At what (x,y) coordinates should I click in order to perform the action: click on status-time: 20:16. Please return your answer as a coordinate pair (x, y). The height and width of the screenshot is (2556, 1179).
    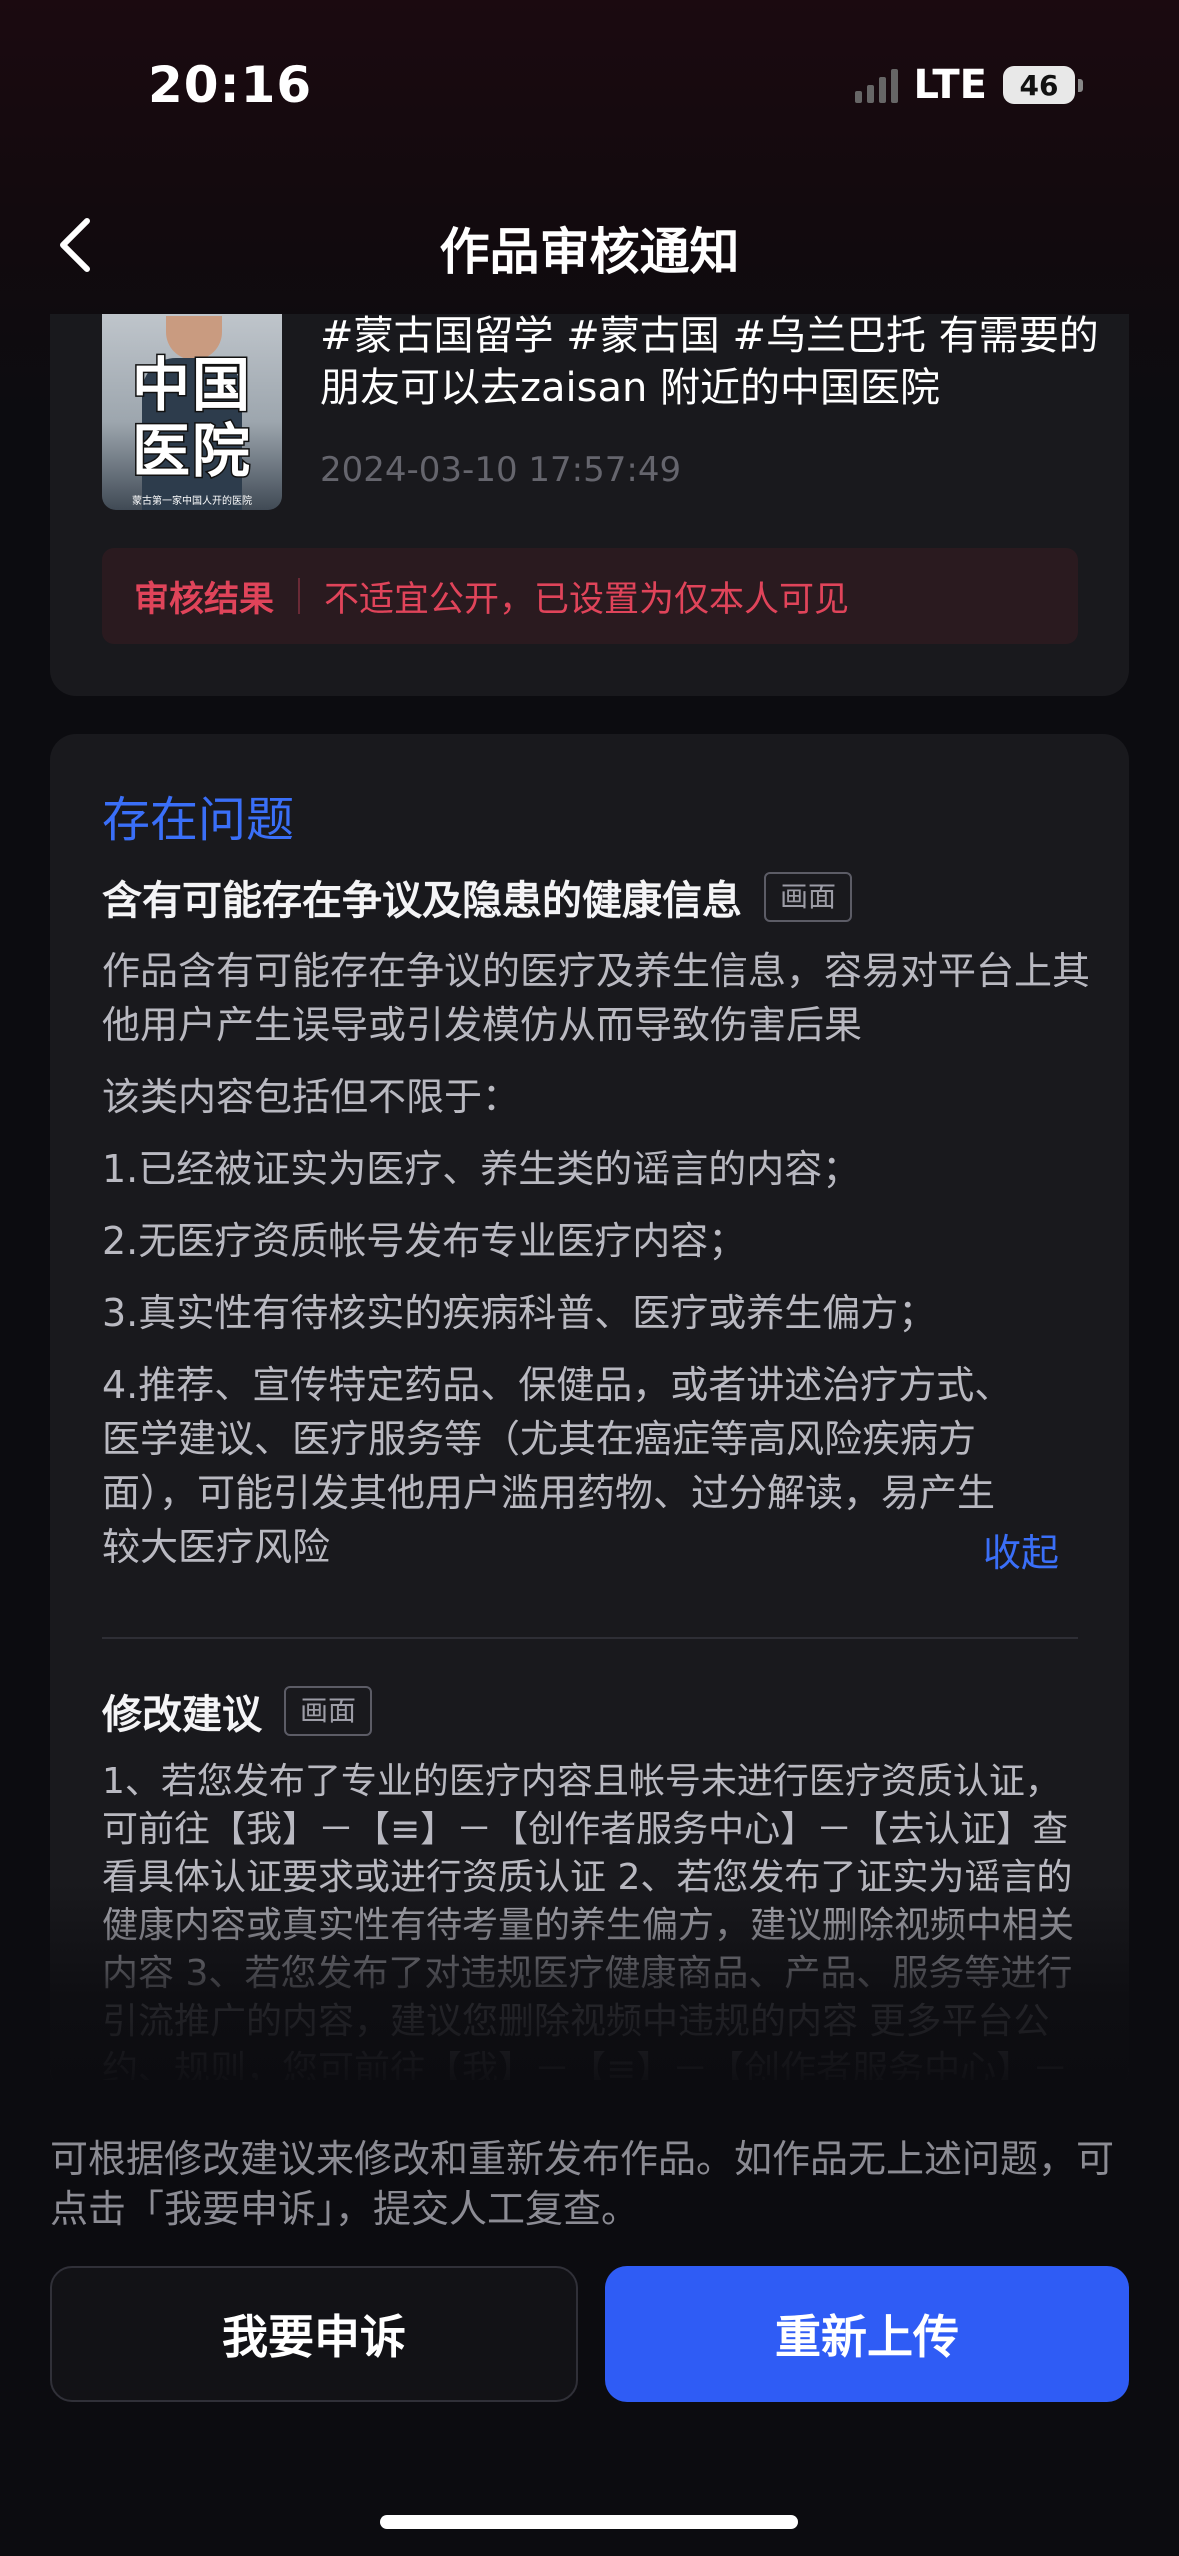
    Looking at the image, I should click on (230, 85).